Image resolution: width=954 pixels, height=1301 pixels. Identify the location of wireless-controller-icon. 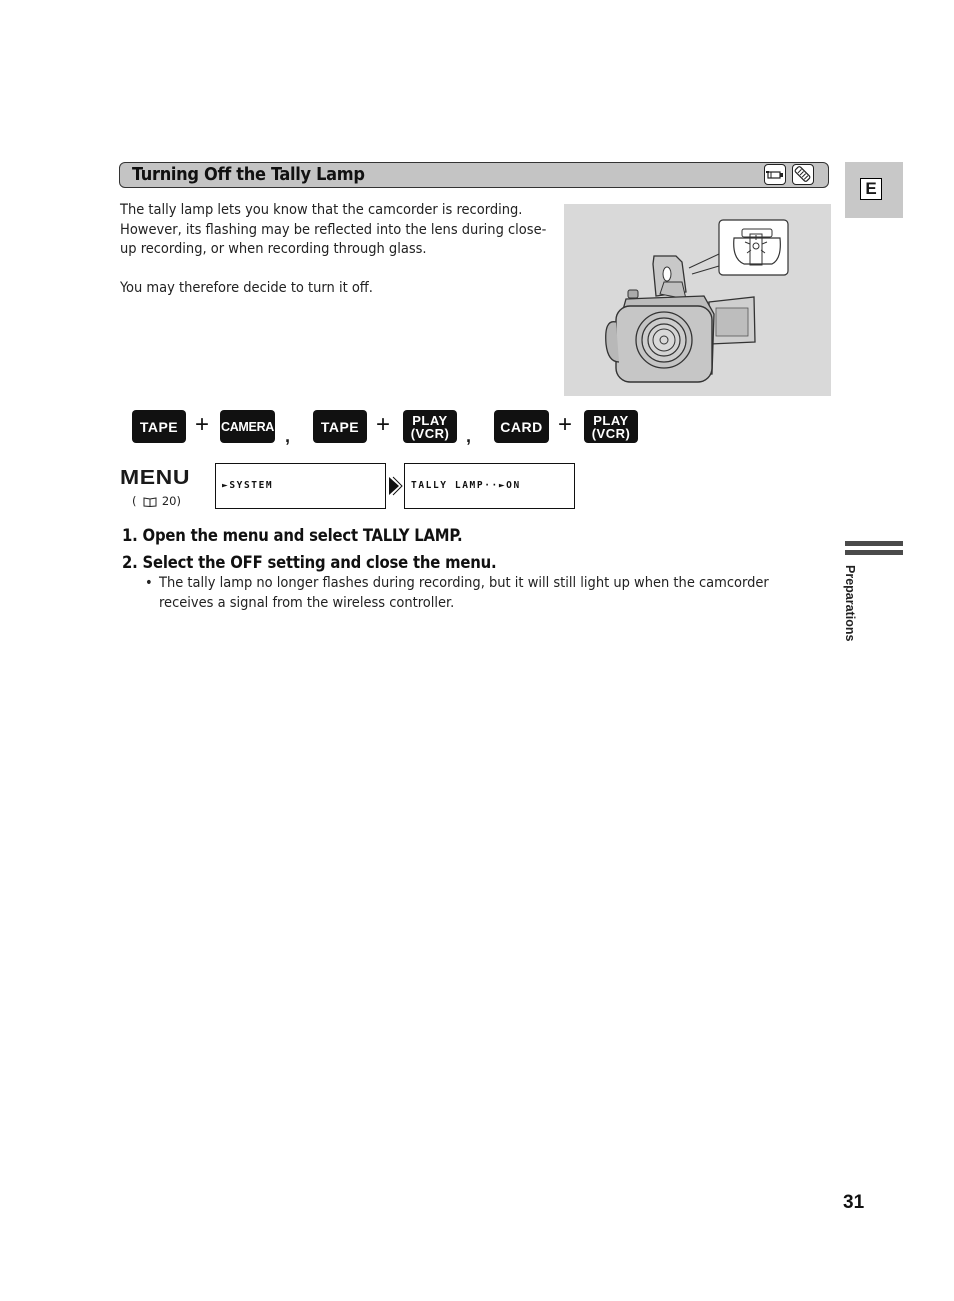
(803, 174).